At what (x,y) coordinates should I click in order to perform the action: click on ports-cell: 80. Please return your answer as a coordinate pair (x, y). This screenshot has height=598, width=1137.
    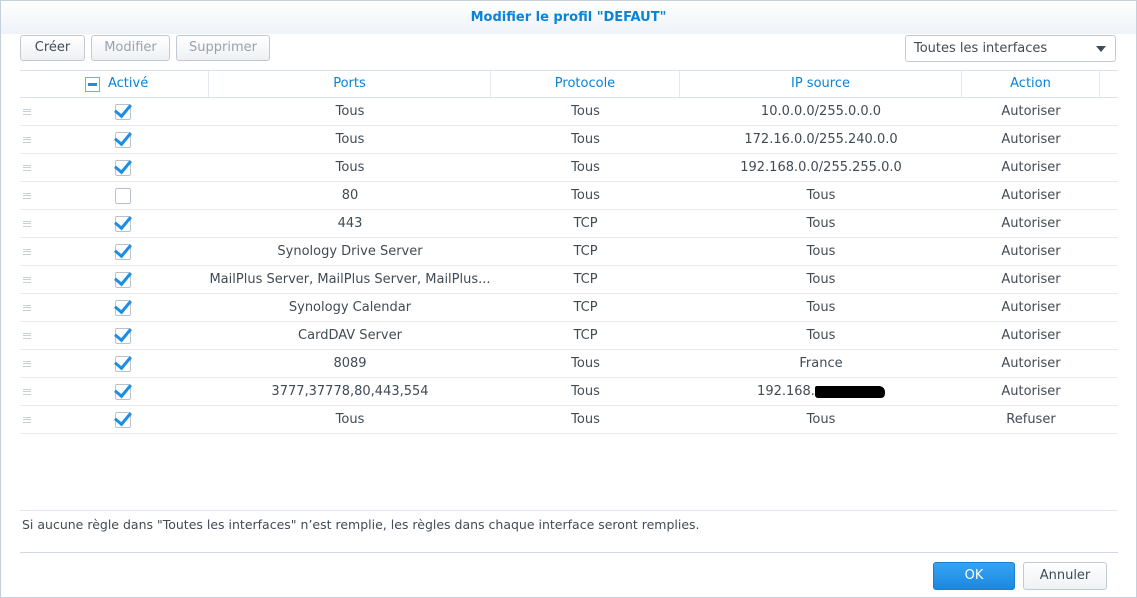
    Looking at the image, I should click on (350, 195).